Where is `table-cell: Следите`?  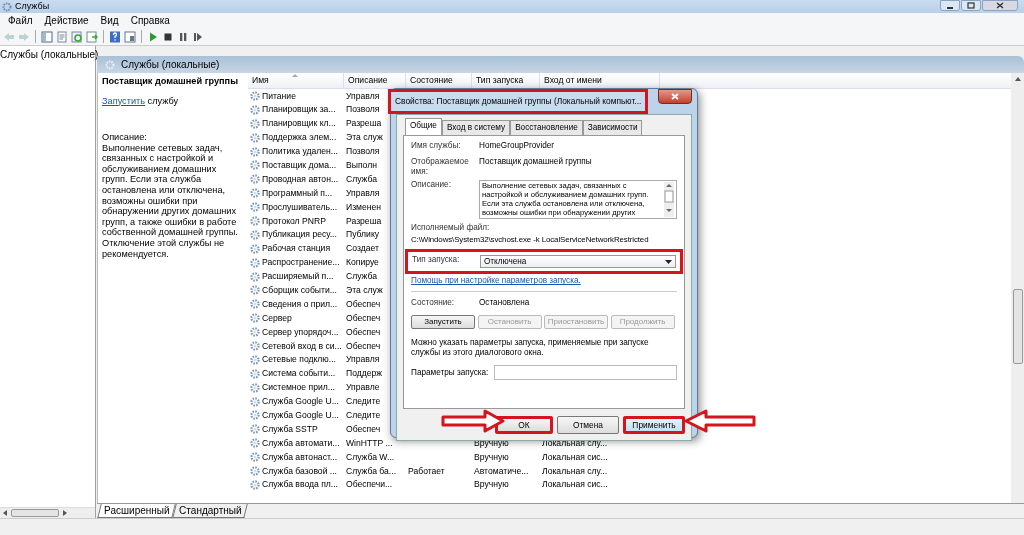
table-cell: Следите is located at coordinates (363, 401).